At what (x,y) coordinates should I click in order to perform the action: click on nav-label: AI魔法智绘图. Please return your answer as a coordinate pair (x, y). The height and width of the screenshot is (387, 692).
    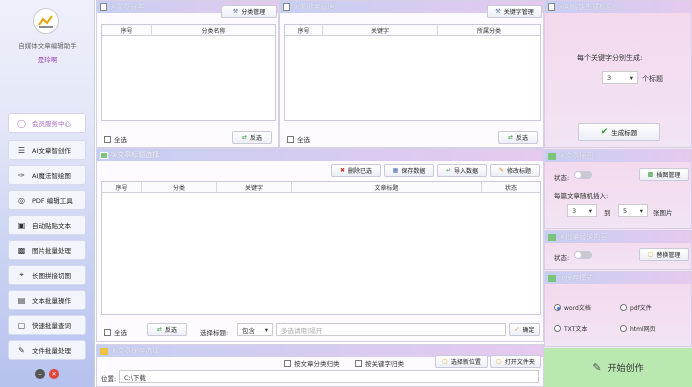
    Looking at the image, I should click on (51, 176).